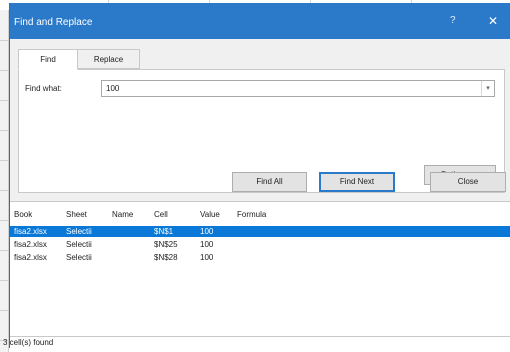 The image size is (510, 352). I want to click on status-bar: 3 cell(s) found, so click(256, 342).